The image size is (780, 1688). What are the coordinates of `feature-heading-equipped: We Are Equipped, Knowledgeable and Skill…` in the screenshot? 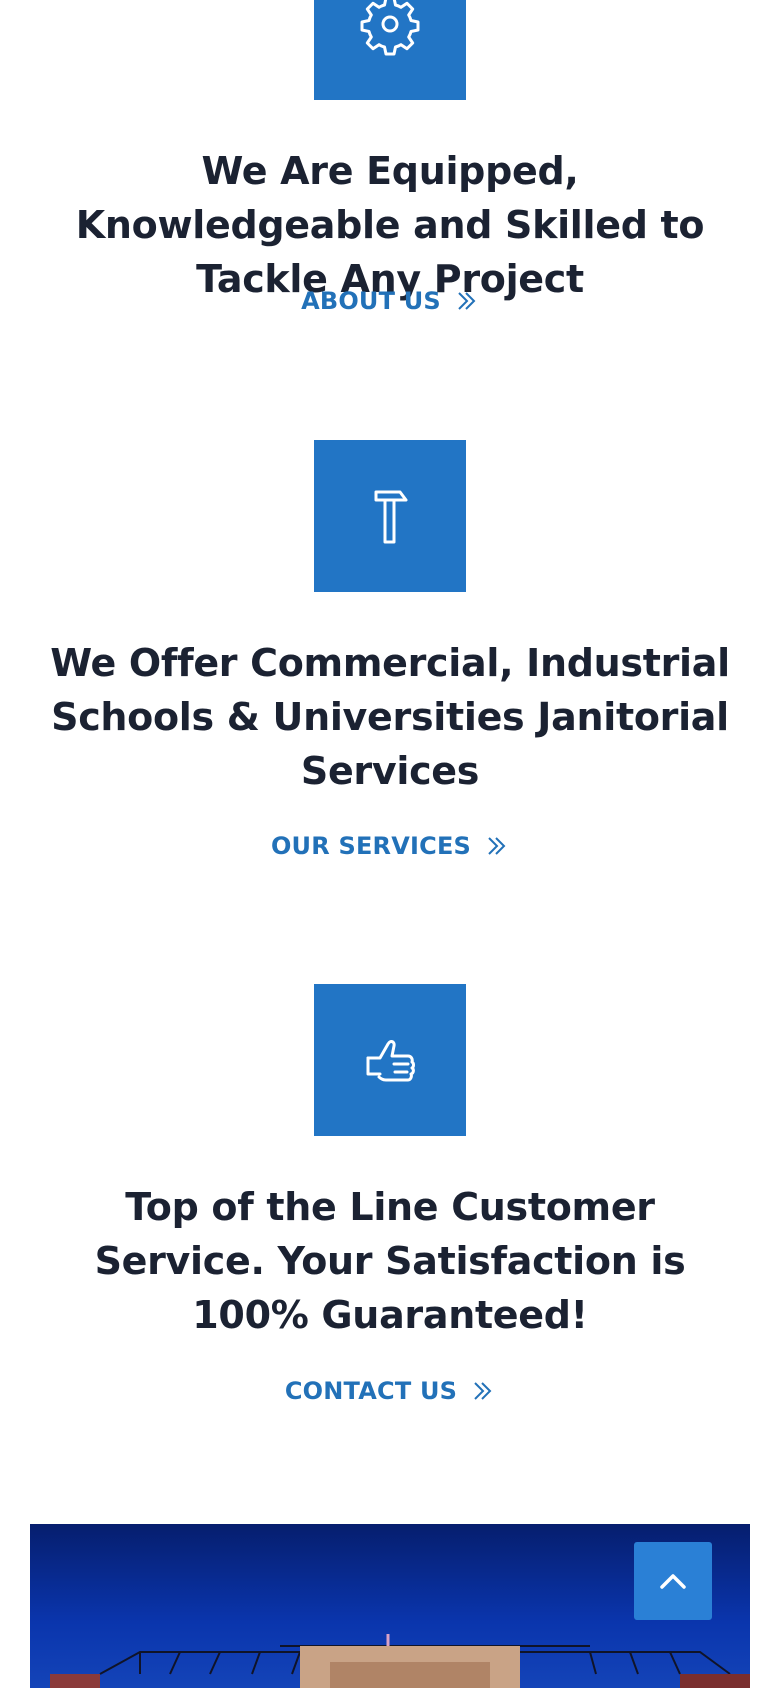 It's located at (390, 225).